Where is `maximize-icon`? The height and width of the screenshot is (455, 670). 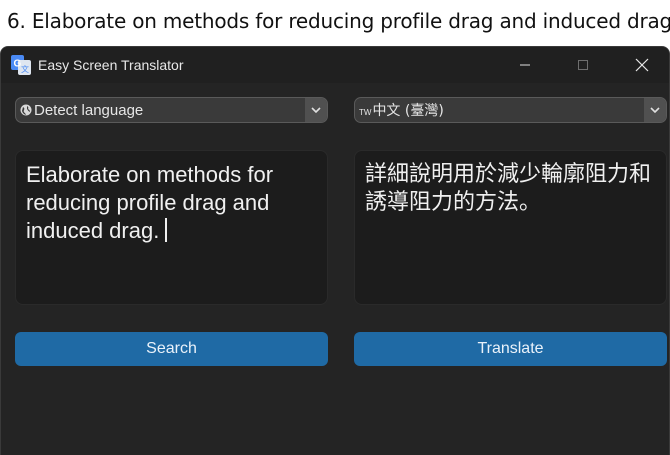 maximize-icon is located at coordinates (583, 65).